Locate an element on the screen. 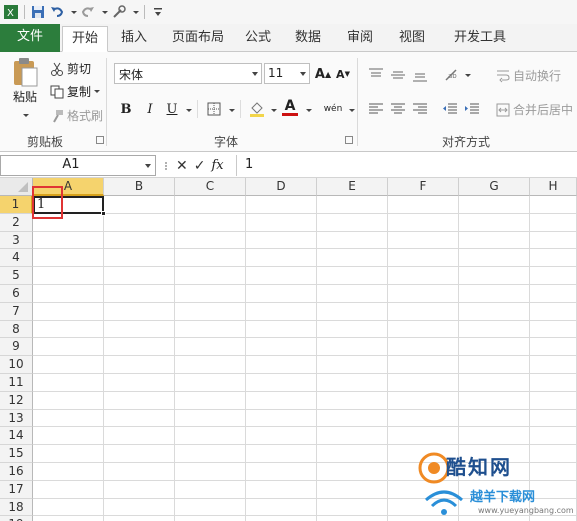 This screenshot has height=521, width=577. row-header-19: 19 is located at coordinates (16, 518).